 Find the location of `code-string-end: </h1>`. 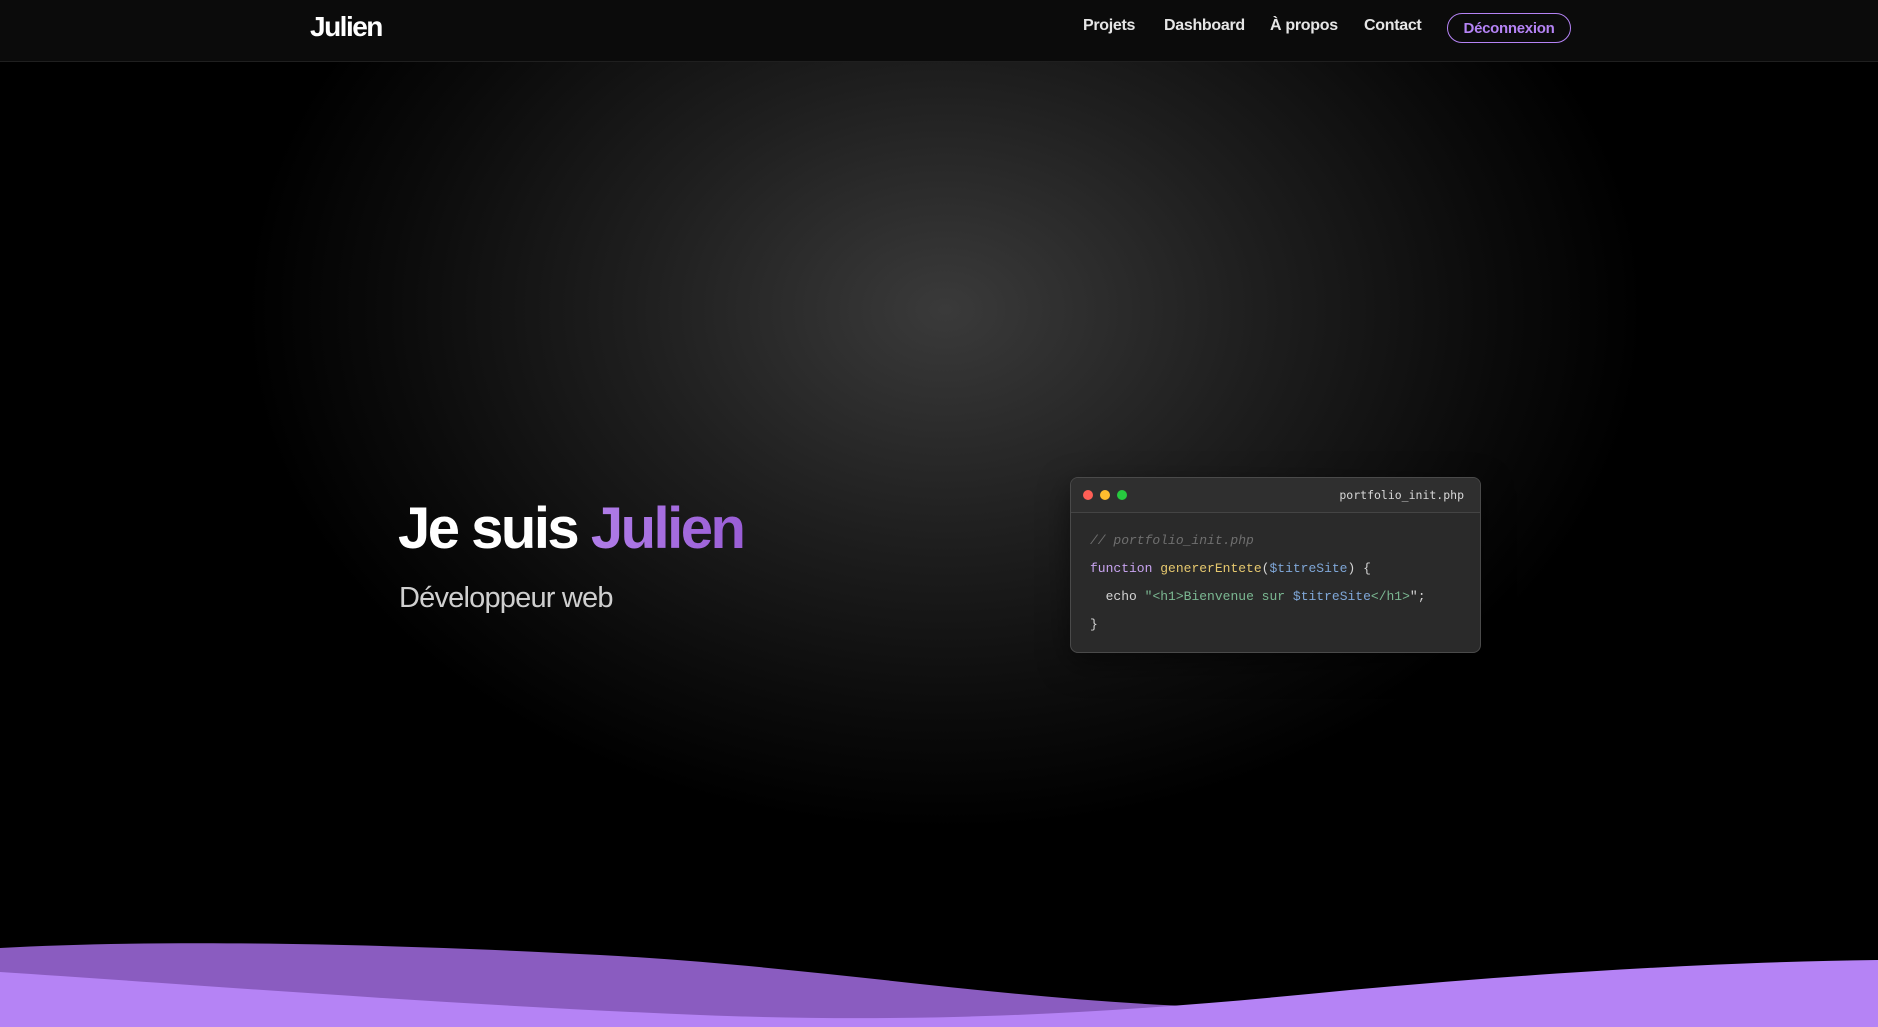

code-string-end: </h1> is located at coordinates (1390, 596).